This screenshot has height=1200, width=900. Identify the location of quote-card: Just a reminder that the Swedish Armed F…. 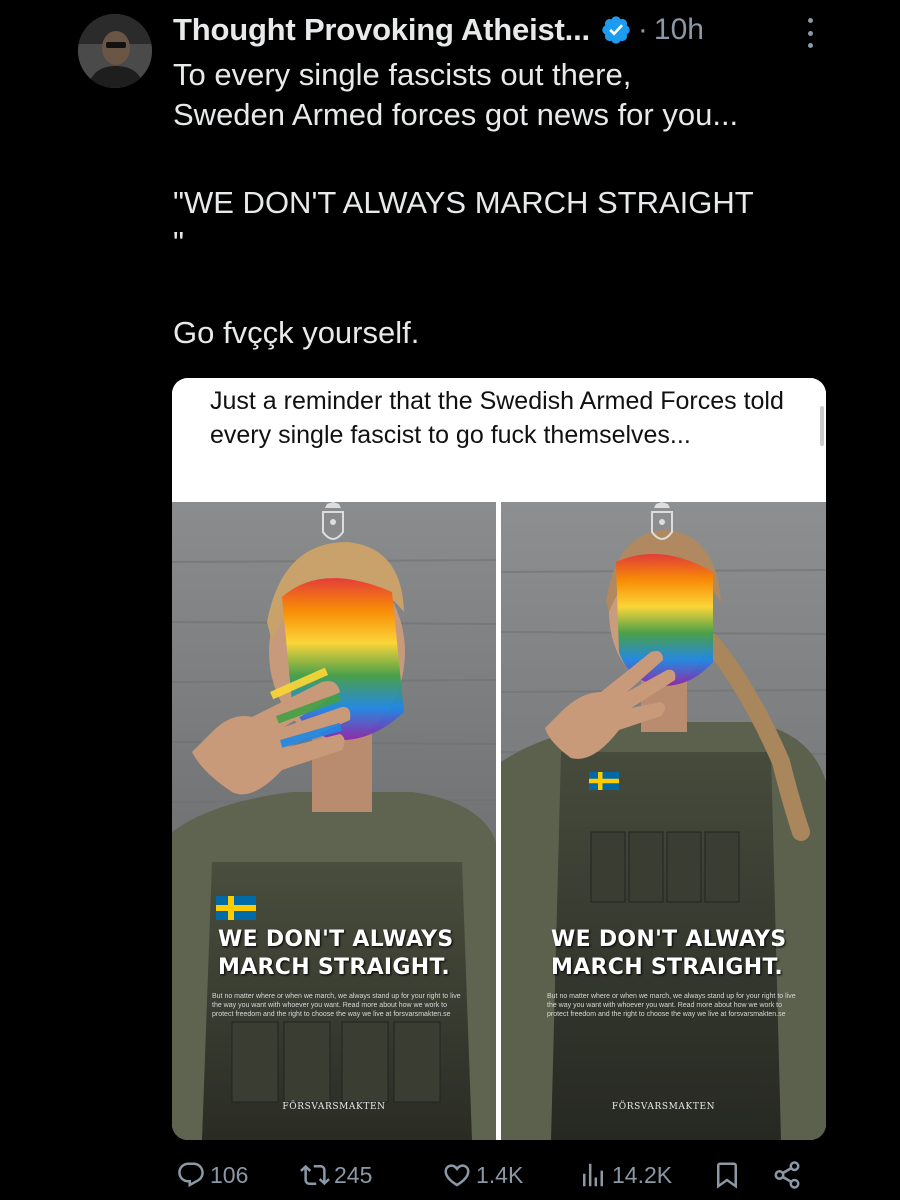
(499, 440).